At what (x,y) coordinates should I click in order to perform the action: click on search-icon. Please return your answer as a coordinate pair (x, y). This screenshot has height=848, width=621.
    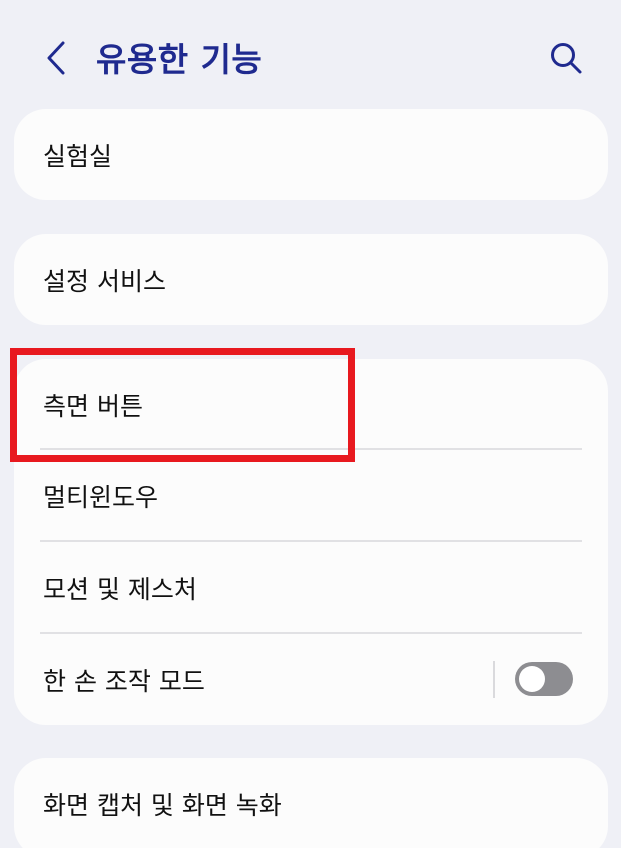
    Looking at the image, I should click on (566, 58).